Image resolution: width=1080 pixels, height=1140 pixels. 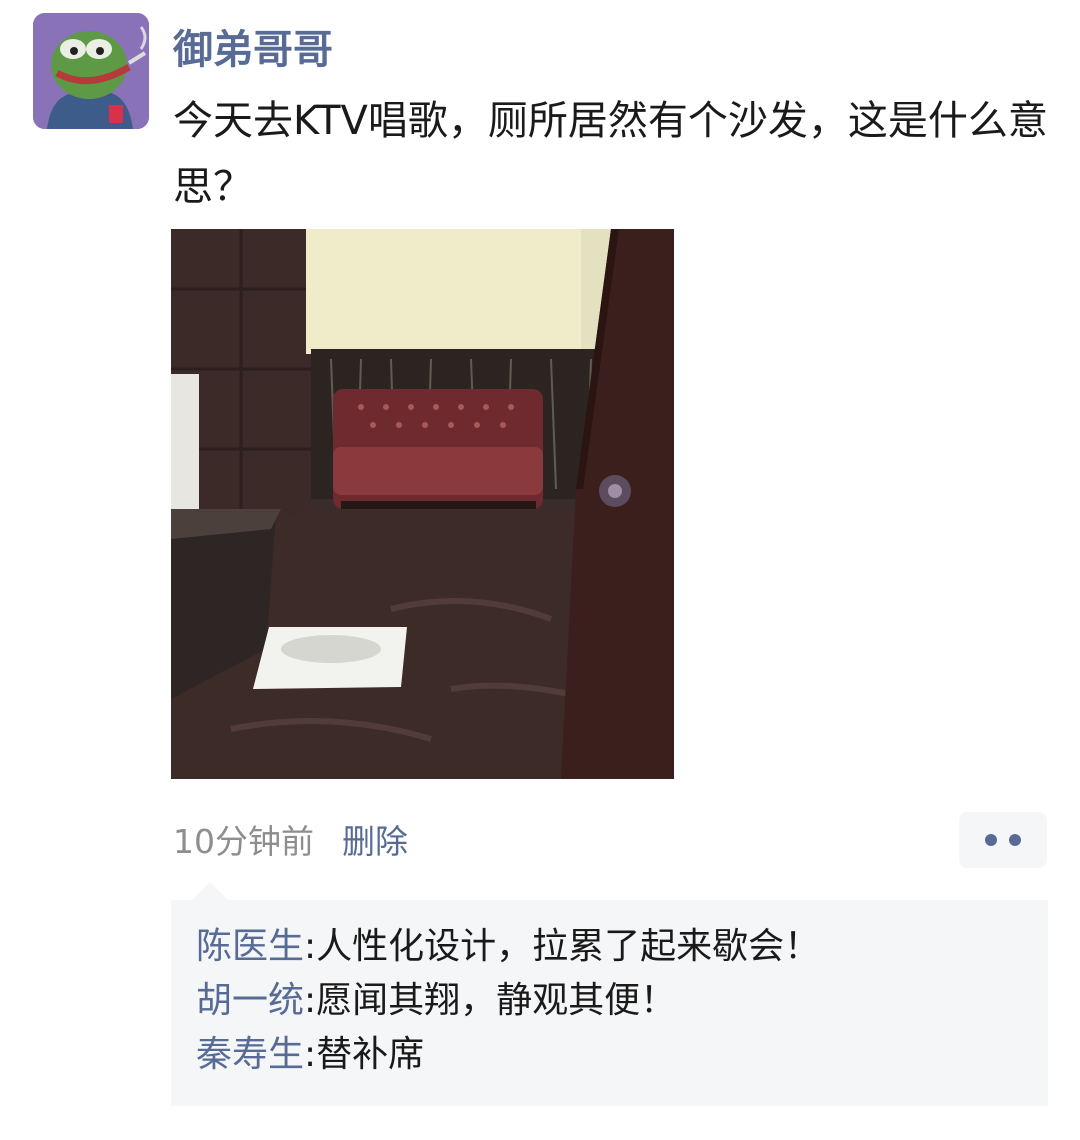 What do you see at coordinates (253, 50) in the screenshot?
I see `author-name: 御弟哥哥` at bounding box center [253, 50].